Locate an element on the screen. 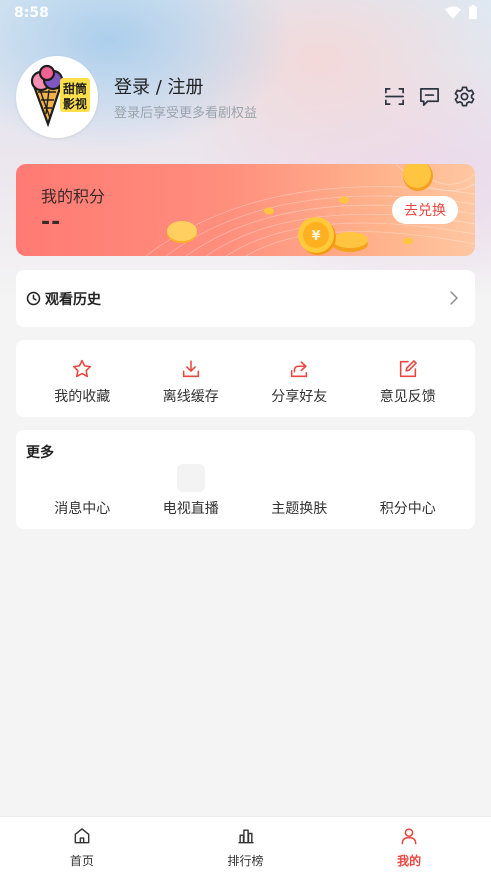 This screenshot has height=873, width=491. message-icon is located at coordinates (429, 96).